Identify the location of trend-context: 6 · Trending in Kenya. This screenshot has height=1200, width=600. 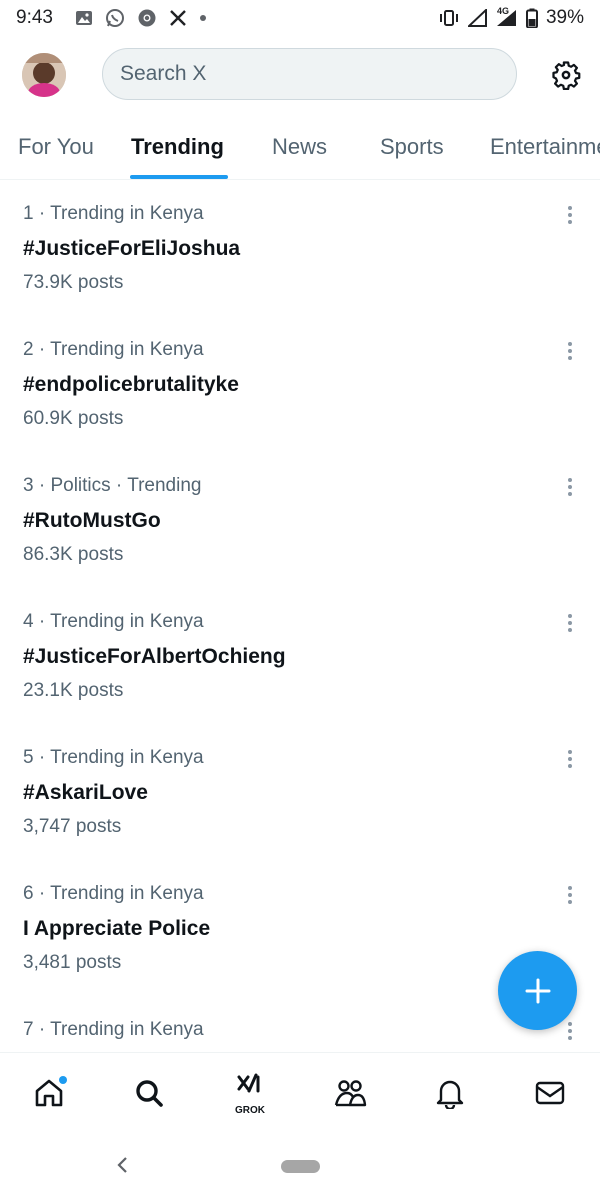
(113, 893).